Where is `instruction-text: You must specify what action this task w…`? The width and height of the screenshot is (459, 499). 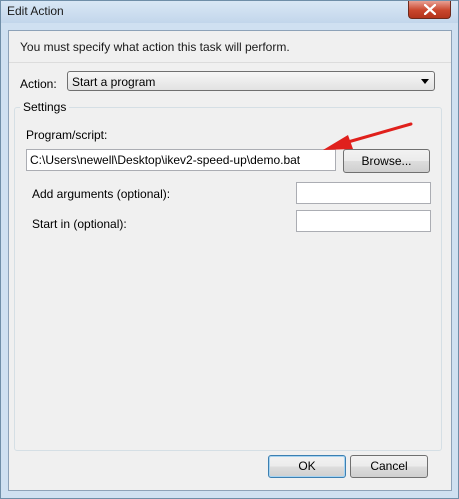 instruction-text: You must specify what action this task w… is located at coordinates (155, 47).